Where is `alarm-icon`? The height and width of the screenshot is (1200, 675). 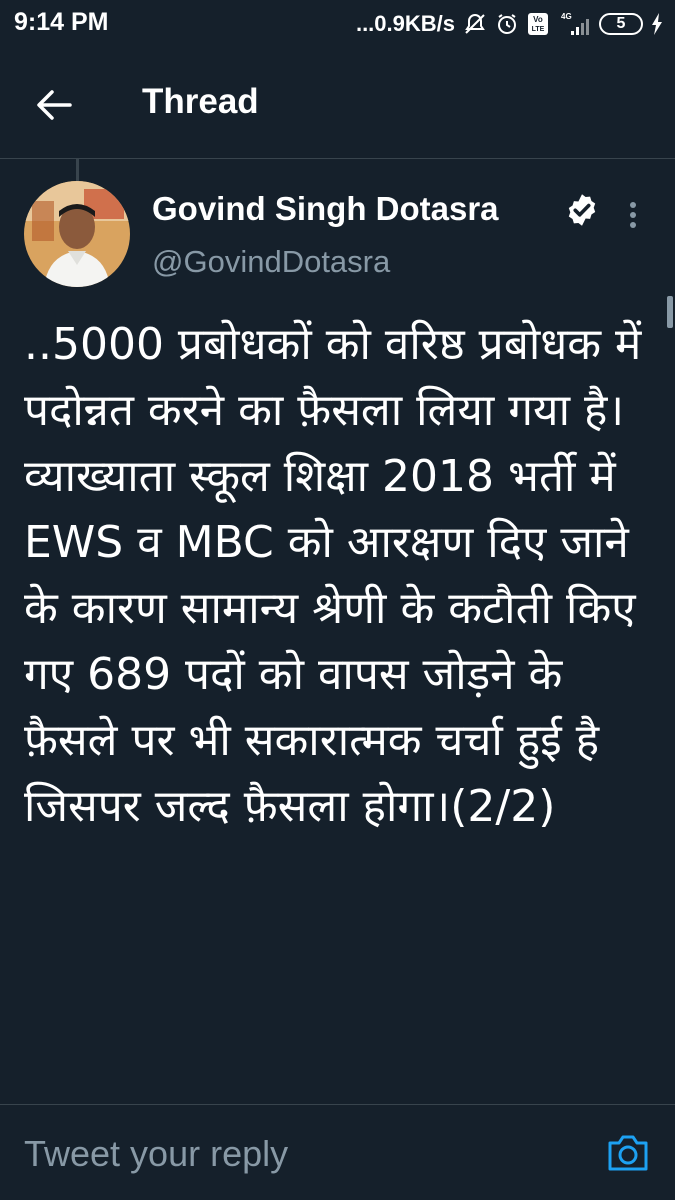
alarm-icon is located at coordinates (507, 24).